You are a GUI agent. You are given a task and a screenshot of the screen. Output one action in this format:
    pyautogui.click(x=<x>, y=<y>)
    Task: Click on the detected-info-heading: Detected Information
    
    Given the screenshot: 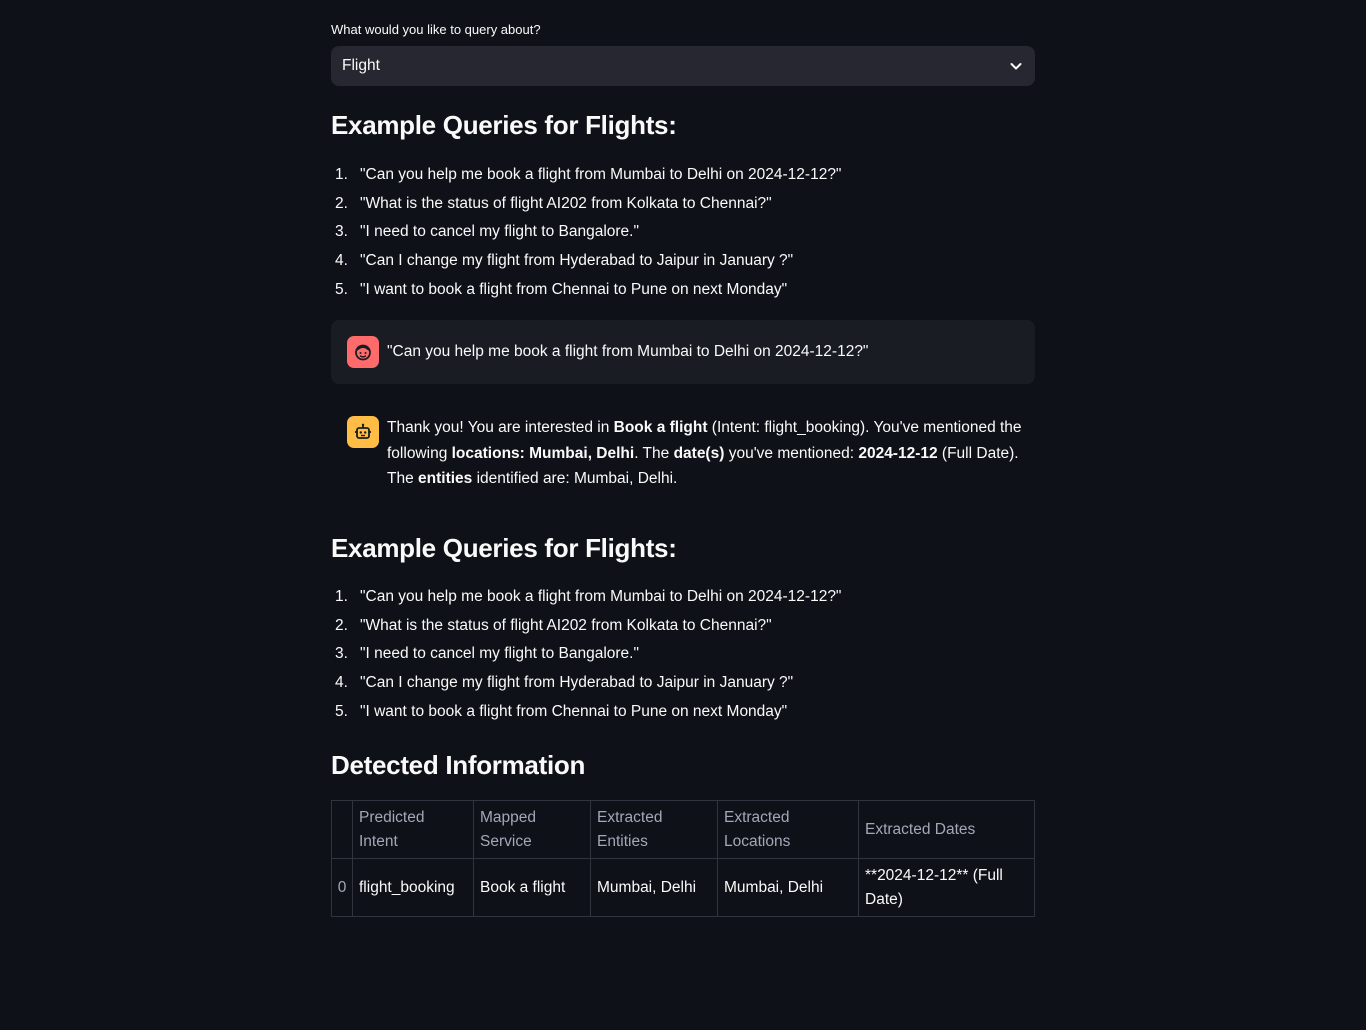 What is the action you would take?
    pyautogui.click(x=458, y=765)
    